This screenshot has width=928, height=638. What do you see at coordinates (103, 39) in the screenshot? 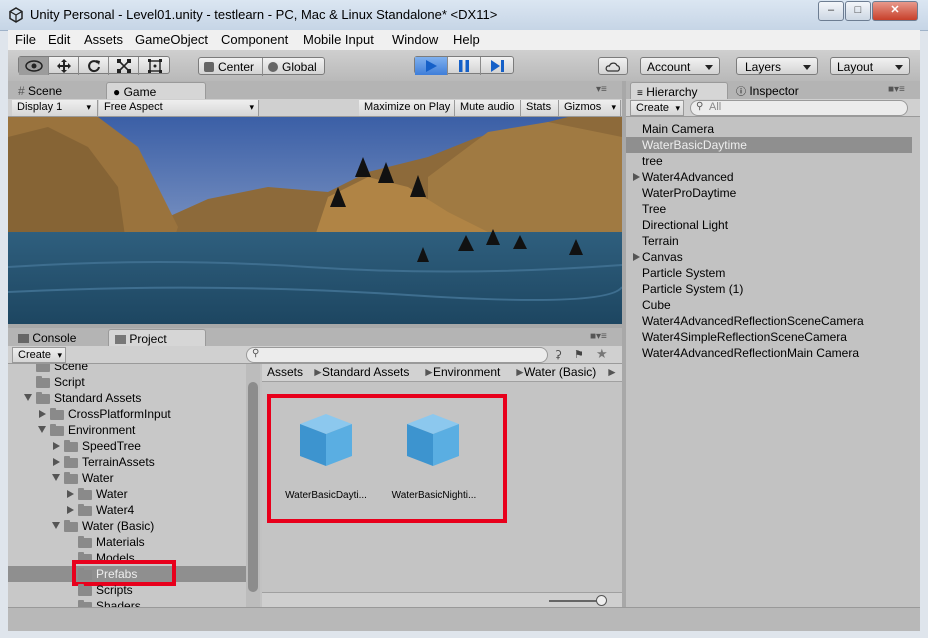
I see `menu-assets: Assets` at bounding box center [103, 39].